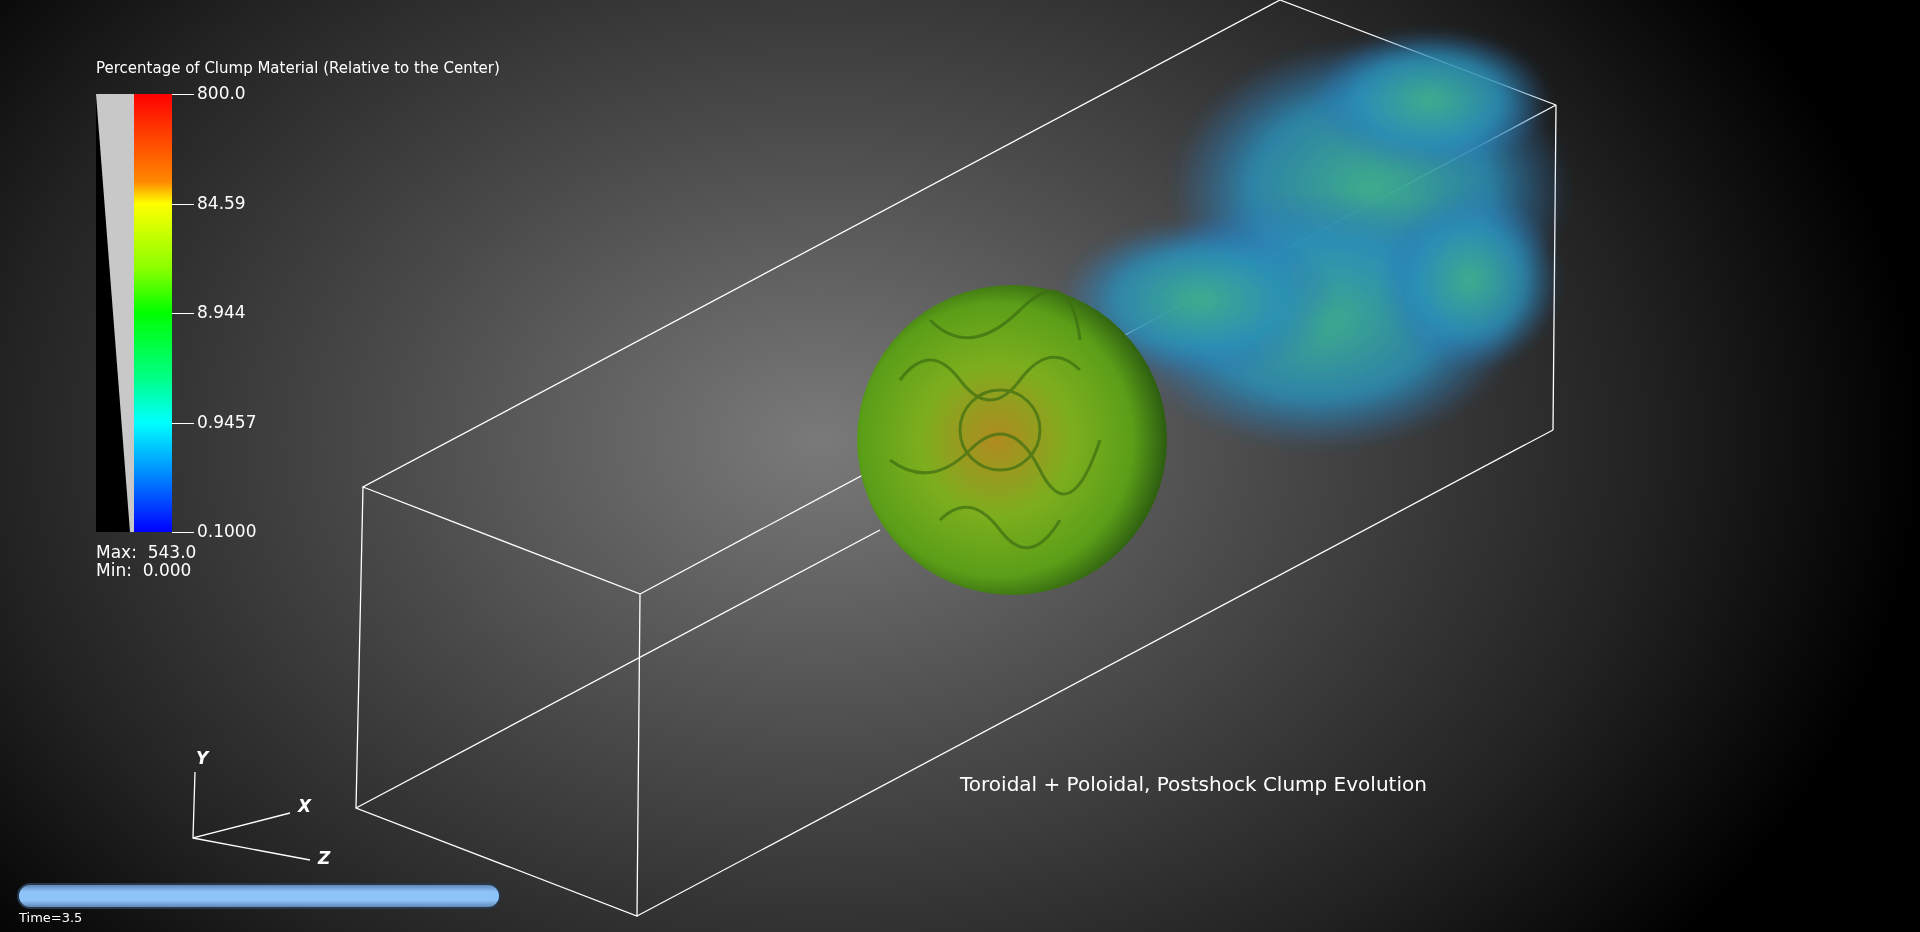 This screenshot has height=932, width=1920. I want to click on axis-label: Z, so click(324, 858).